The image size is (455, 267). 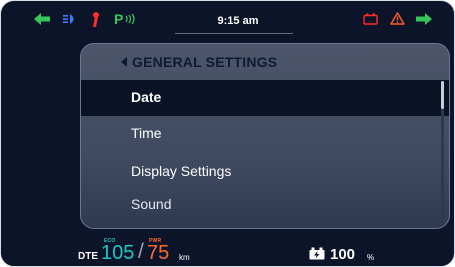 I want to click on range-unit: km, so click(x=184, y=257).